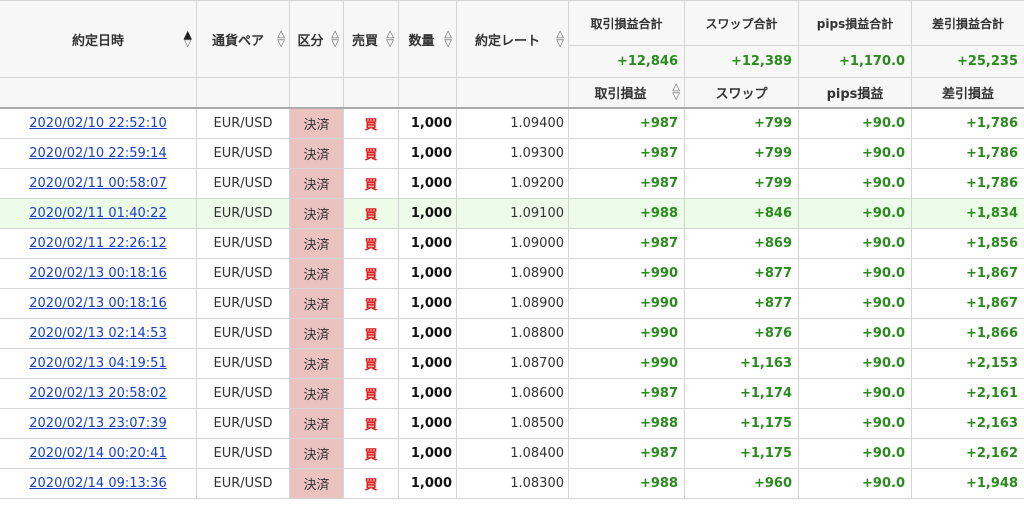 The height and width of the screenshot is (515, 1024). Describe the element at coordinates (427, 39) in the screenshot. I see `col-header-qty: 数量 △ ▽` at that location.